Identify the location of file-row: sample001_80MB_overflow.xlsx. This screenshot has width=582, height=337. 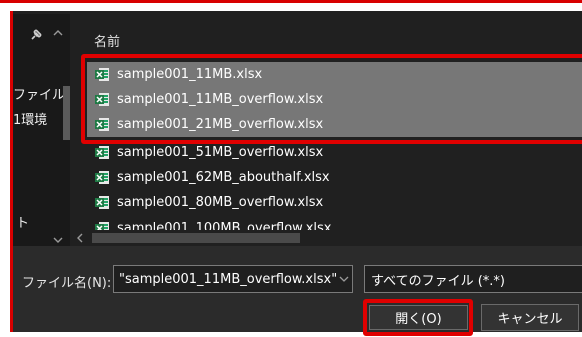
(334, 202).